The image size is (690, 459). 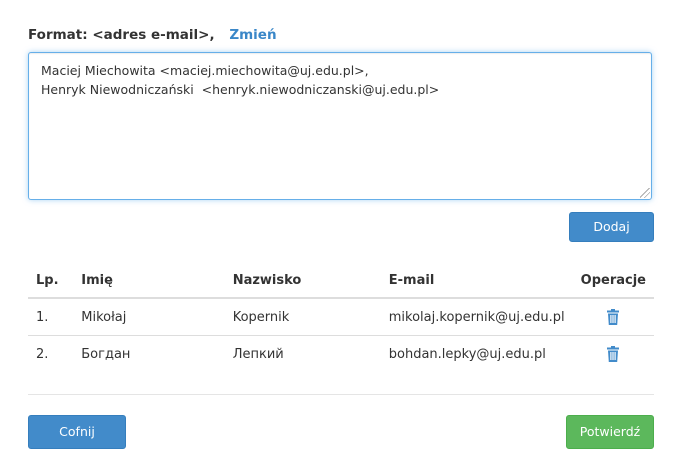 I want to click on row-last-name: Лепкий, so click(x=258, y=354).